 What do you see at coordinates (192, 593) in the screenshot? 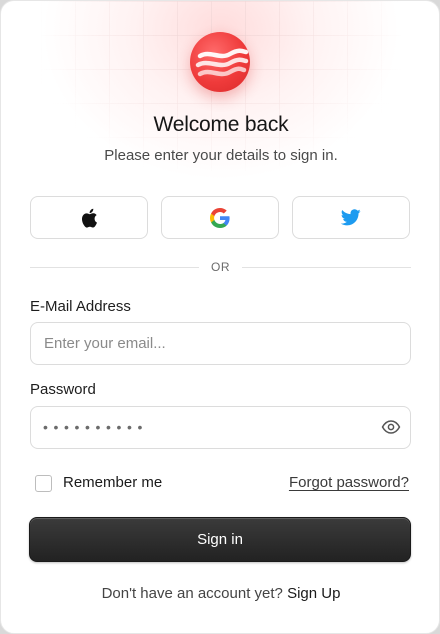
I see `signup-prompt-text: Don't have an account yet?` at bounding box center [192, 593].